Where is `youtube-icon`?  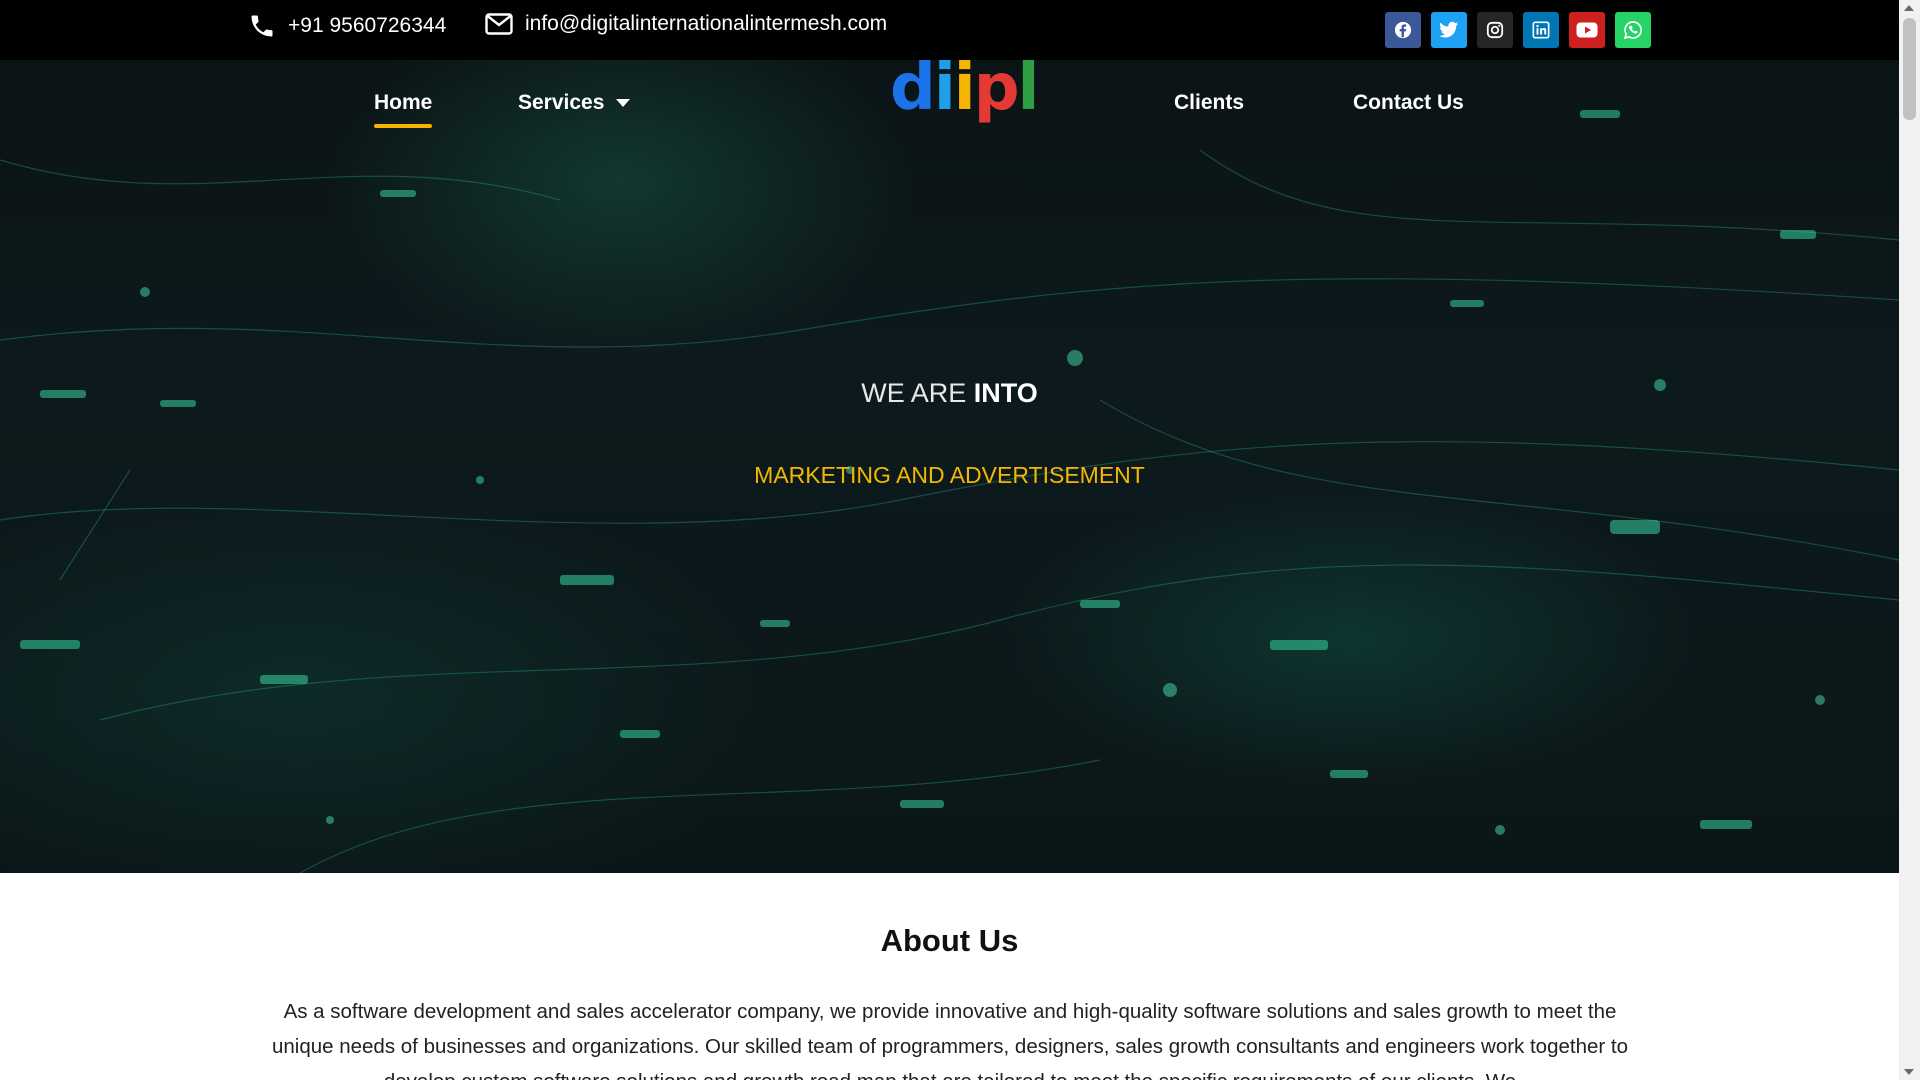
youtube-icon is located at coordinates (1587, 30).